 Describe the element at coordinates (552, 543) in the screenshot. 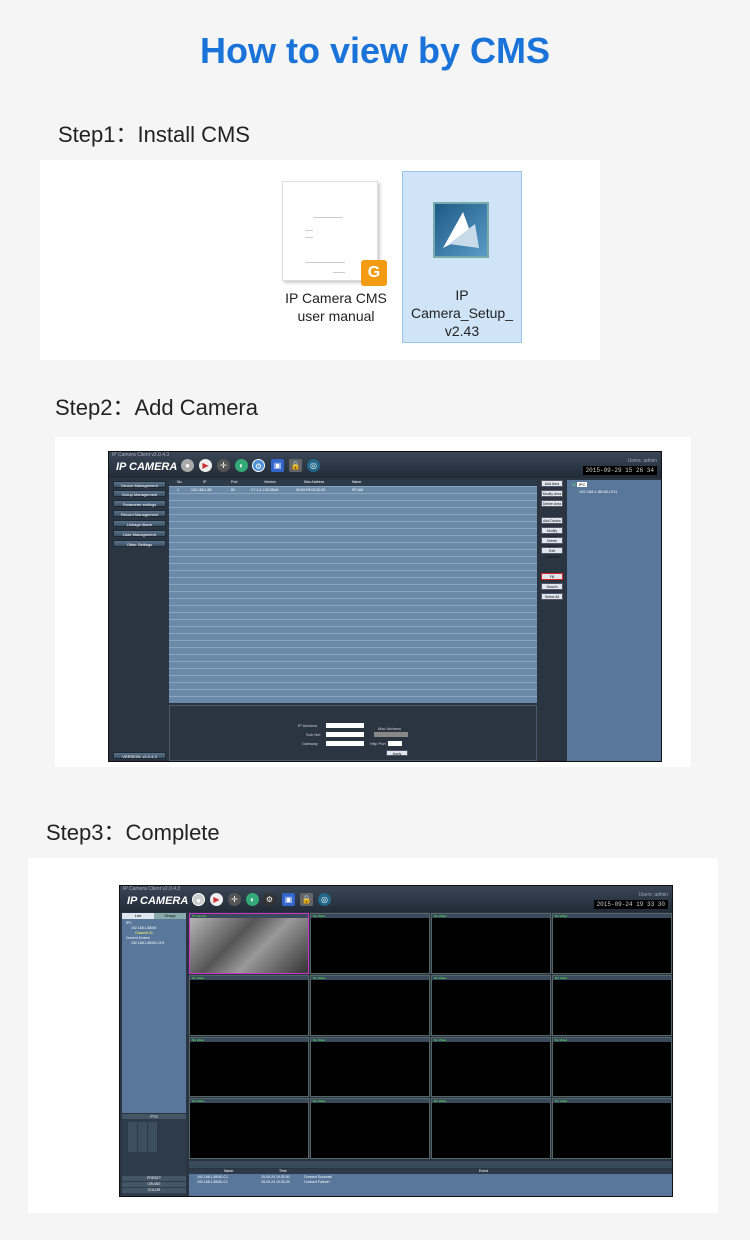

I see `delete-device-button: Delete Device` at that location.